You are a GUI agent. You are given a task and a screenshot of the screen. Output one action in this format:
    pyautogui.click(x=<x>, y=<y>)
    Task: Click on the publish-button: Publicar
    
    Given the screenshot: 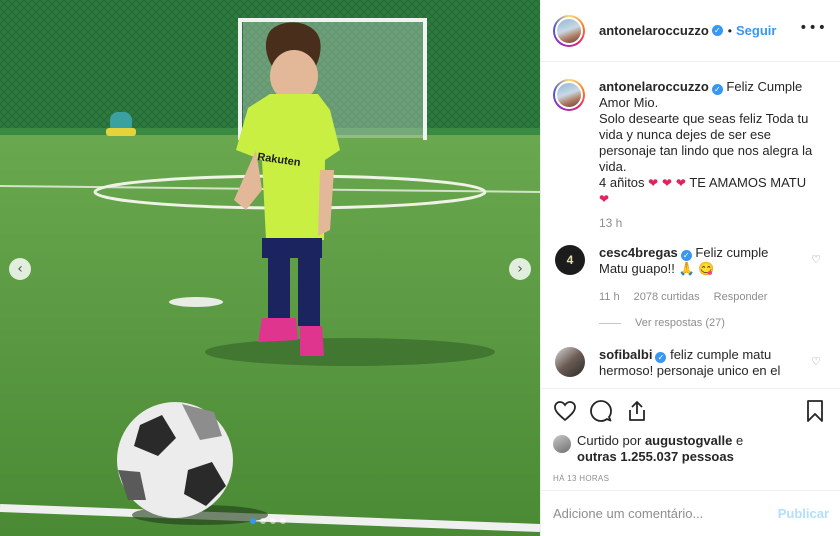 What is the action you would take?
    pyautogui.click(x=803, y=513)
    